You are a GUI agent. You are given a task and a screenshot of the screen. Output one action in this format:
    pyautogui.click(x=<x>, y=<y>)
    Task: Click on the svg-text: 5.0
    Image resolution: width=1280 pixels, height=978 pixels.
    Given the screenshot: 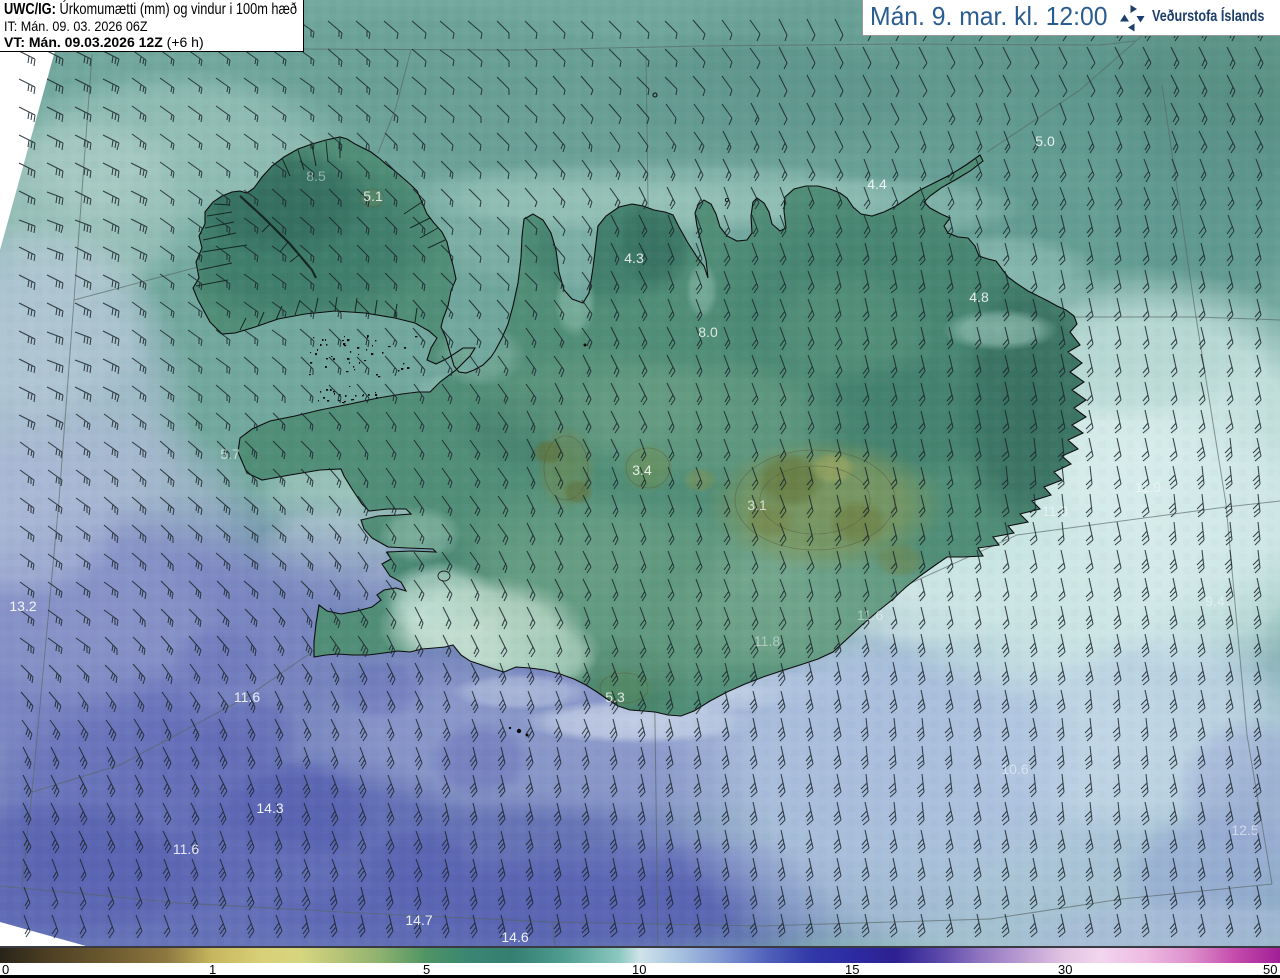 What is the action you would take?
    pyautogui.click(x=1045, y=141)
    